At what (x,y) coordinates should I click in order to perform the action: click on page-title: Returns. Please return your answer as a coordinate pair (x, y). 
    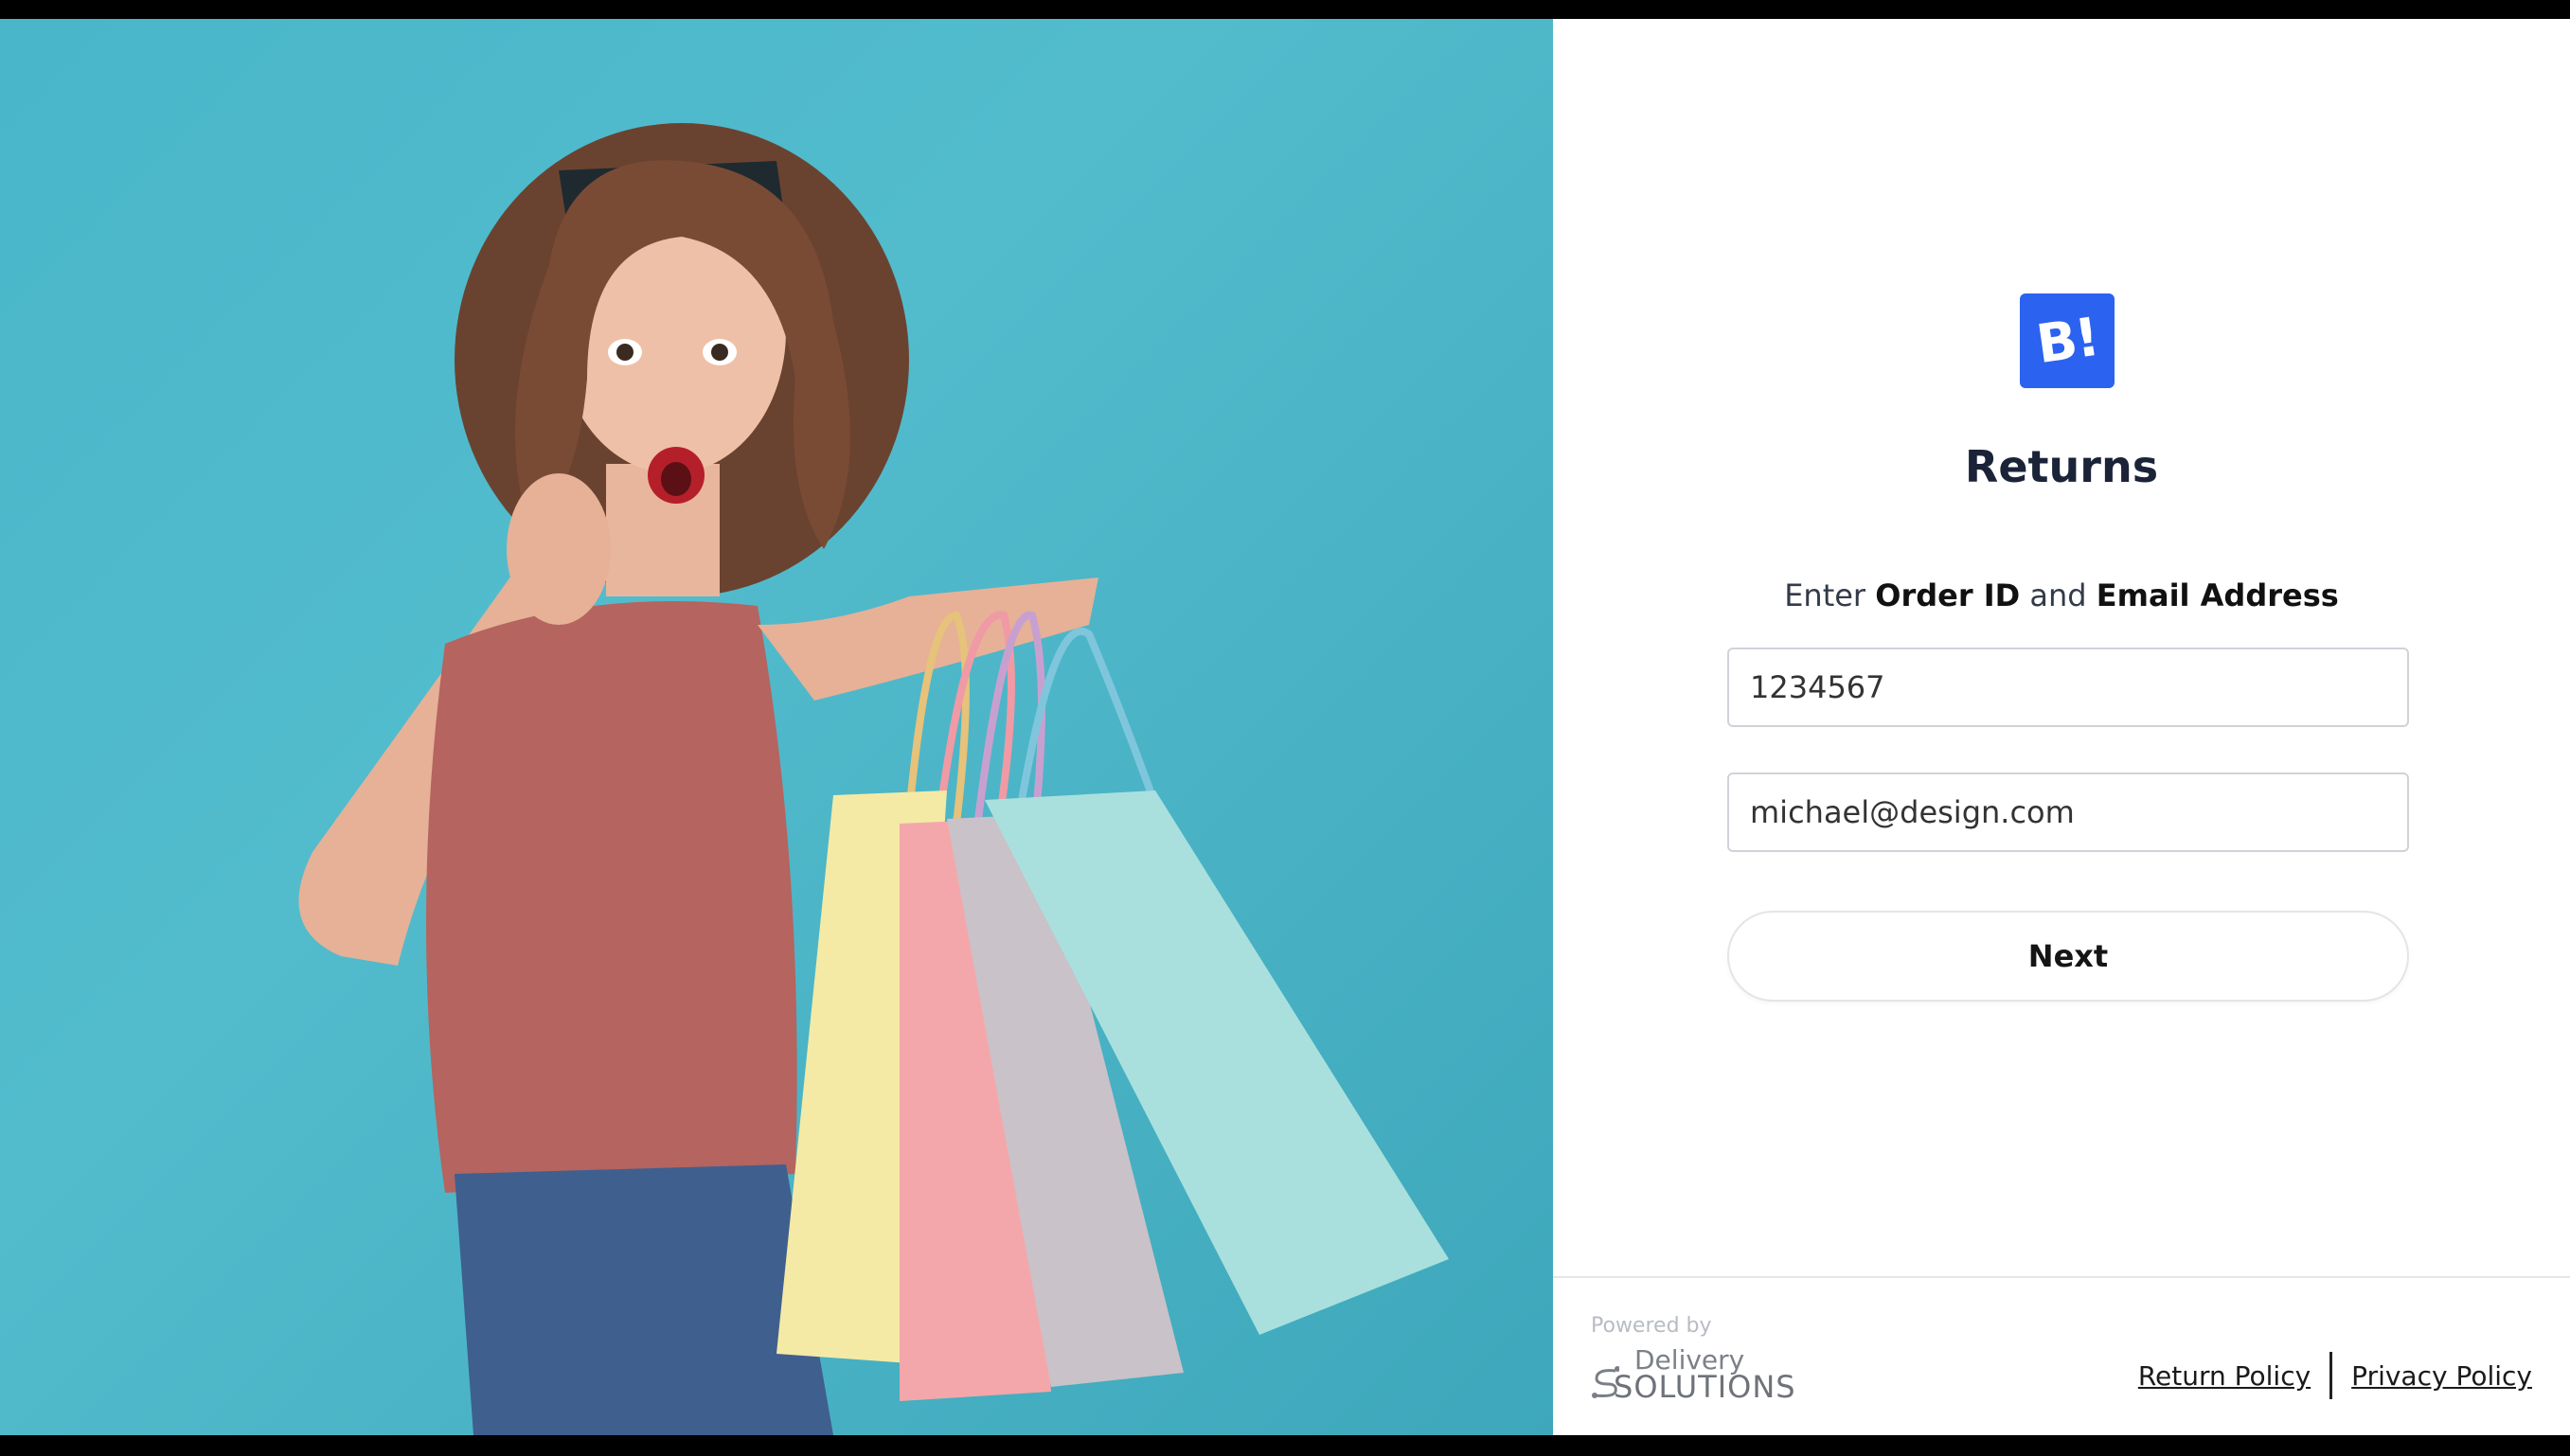
    Looking at the image, I should click on (2061, 466).